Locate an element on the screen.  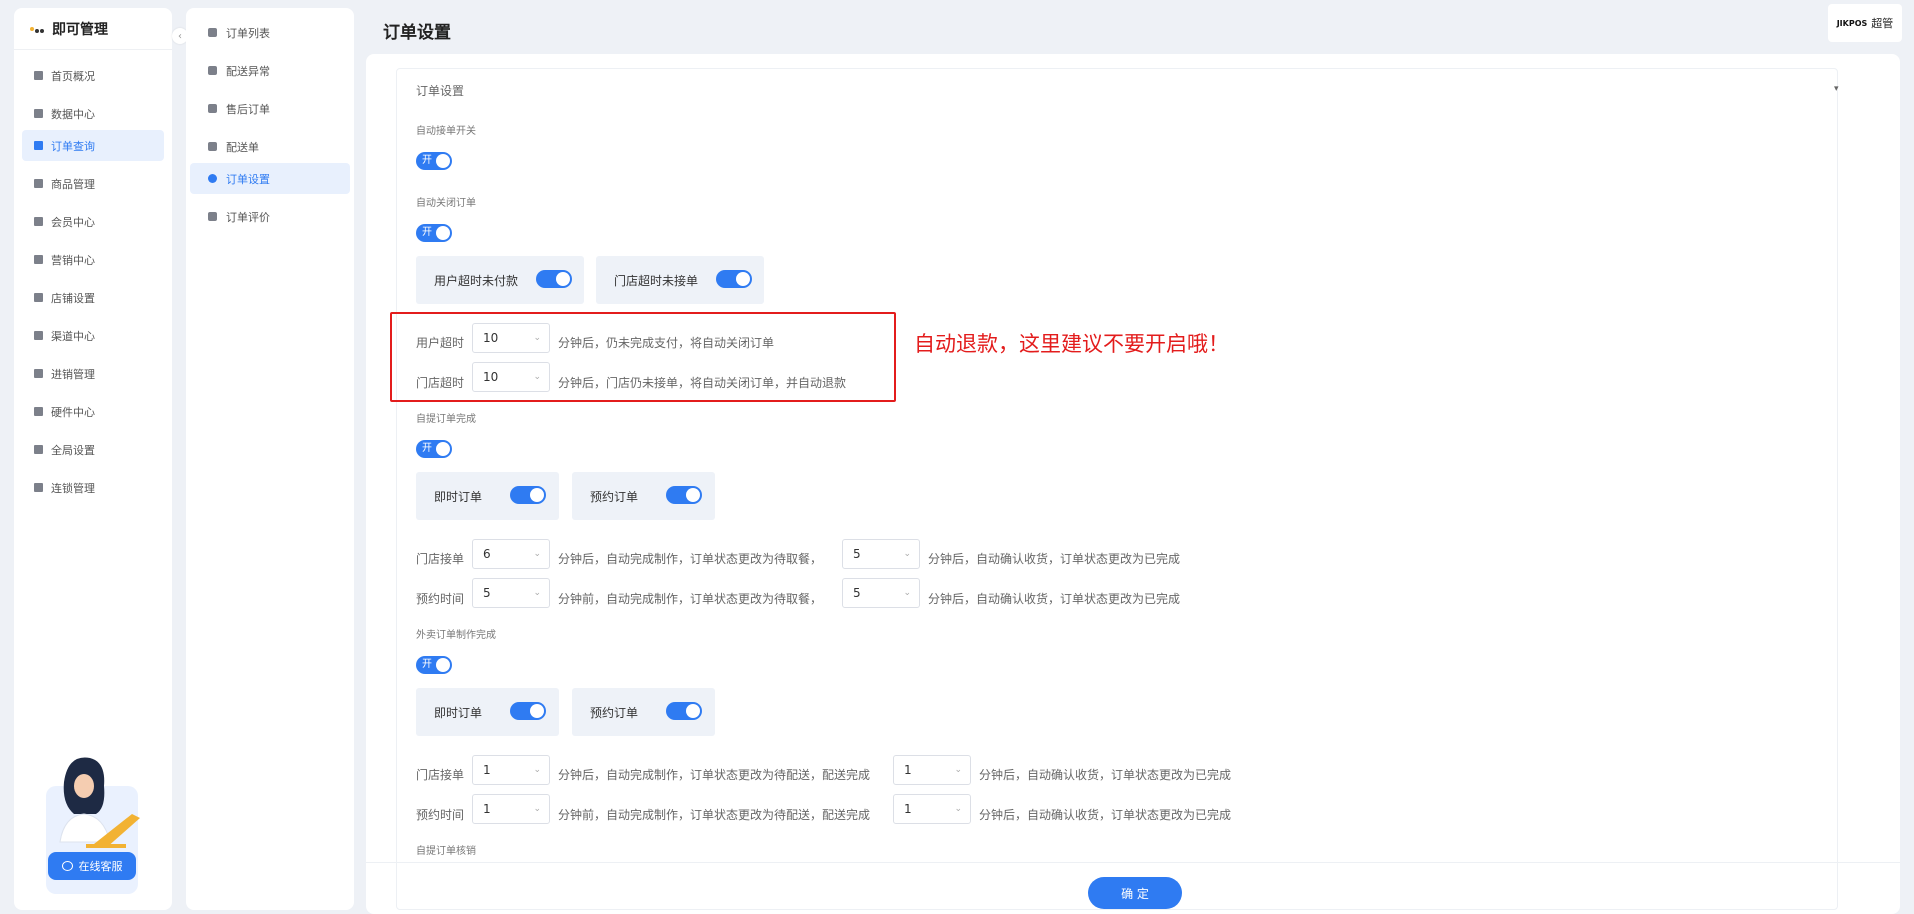
option-label: 门店超时未接单 is located at coordinates (656, 280).